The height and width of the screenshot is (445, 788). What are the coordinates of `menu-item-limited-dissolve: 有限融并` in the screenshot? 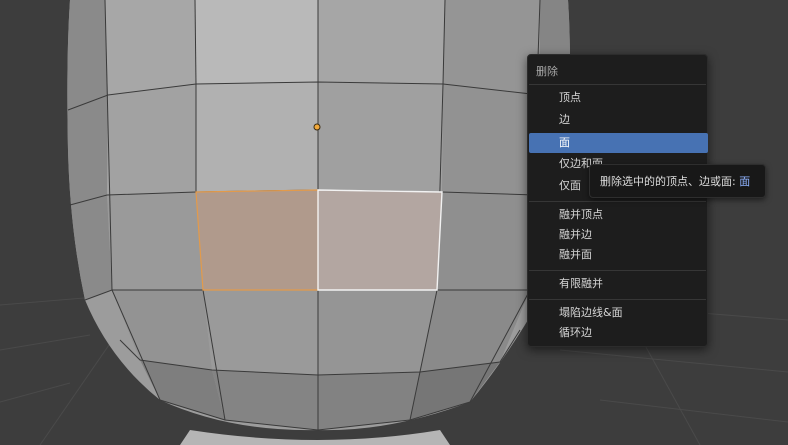 It's located at (618, 284).